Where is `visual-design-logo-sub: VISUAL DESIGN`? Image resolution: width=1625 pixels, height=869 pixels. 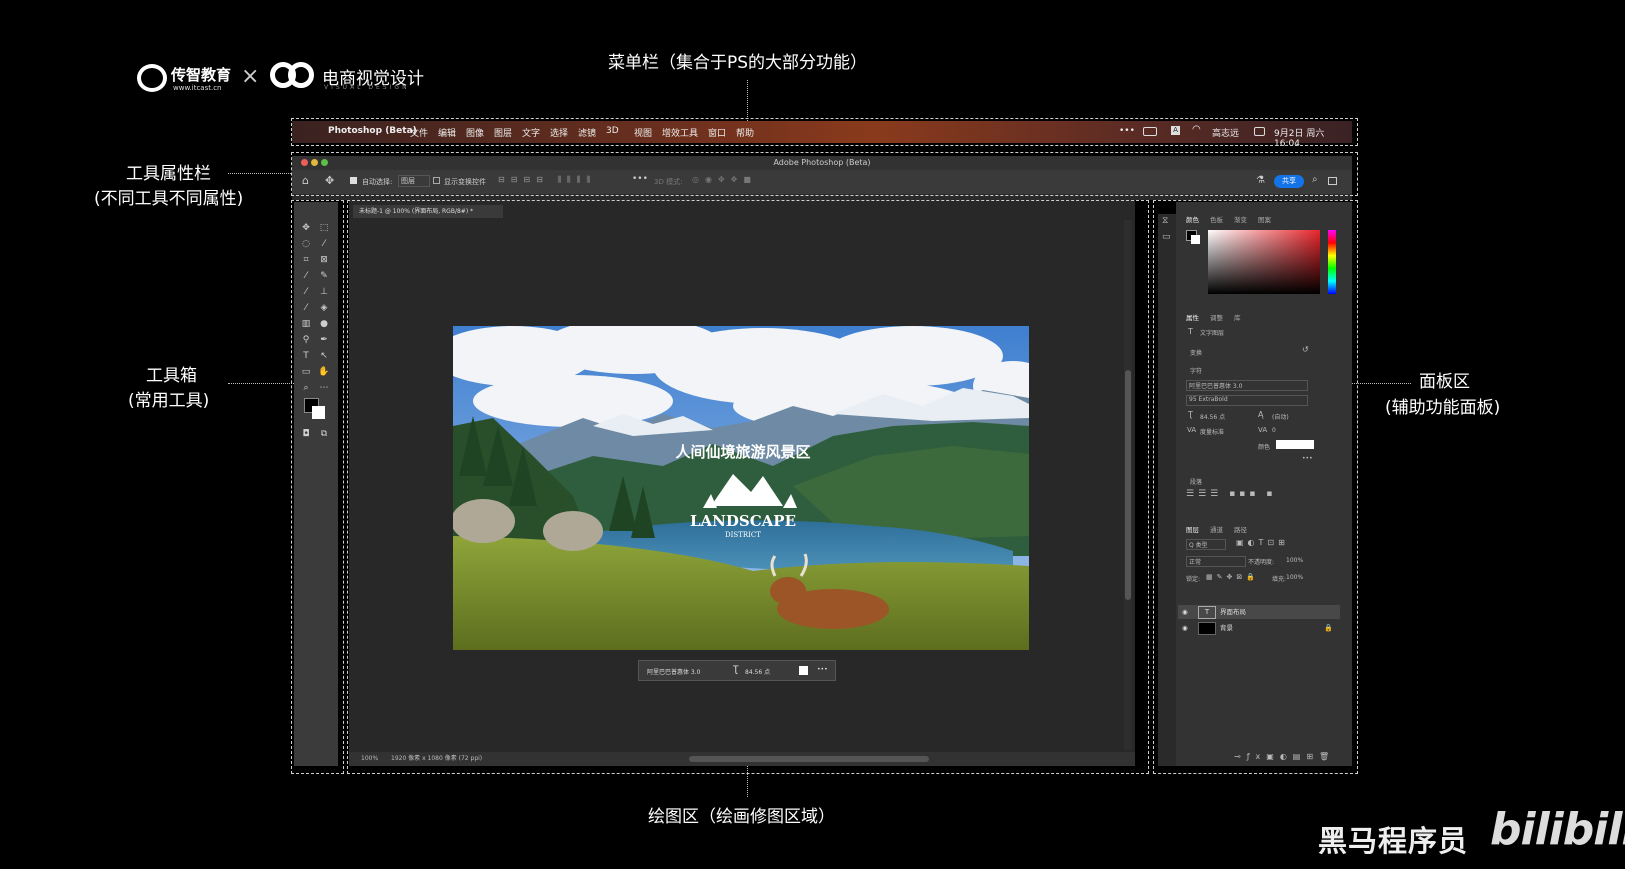 visual-design-logo-sub: VISUAL DESIGN is located at coordinates (367, 87).